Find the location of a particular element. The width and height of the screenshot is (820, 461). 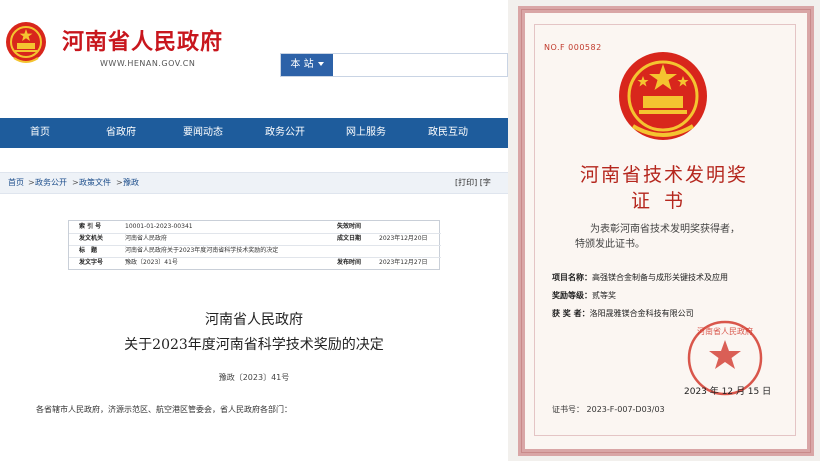

nav-item-interaction: 政民互动 is located at coordinates (448, 133).